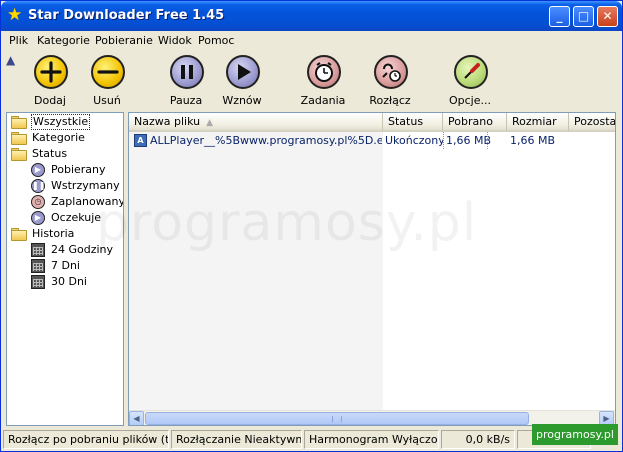 This screenshot has height=452, width=623. I want to click on scroll-left-button: ◀, so click(136, 418).